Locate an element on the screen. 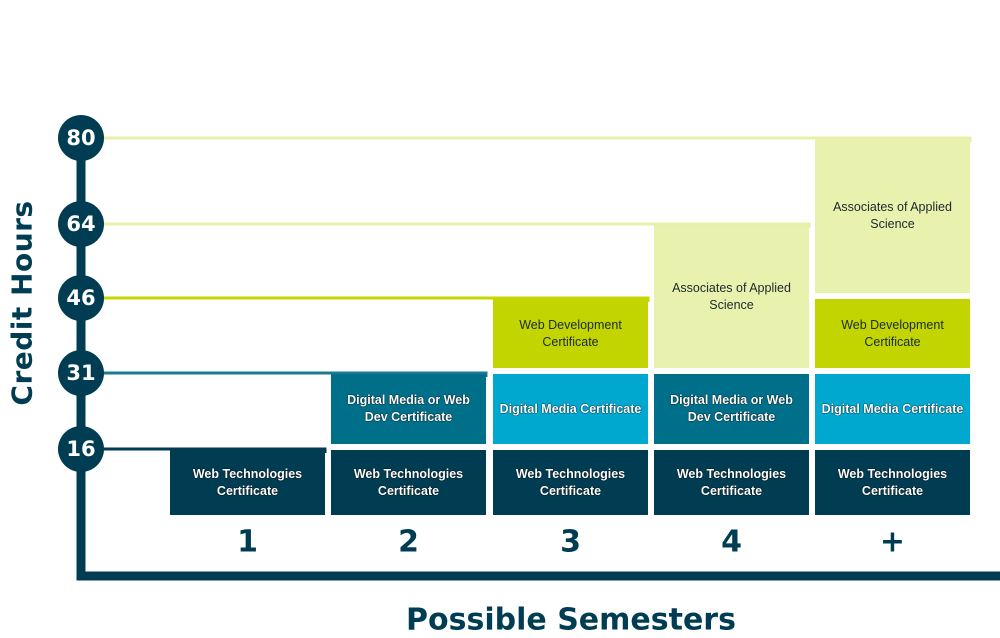 The image size is (1000, 638). y-tick-80: 80 is located at coordinates (81, 138).